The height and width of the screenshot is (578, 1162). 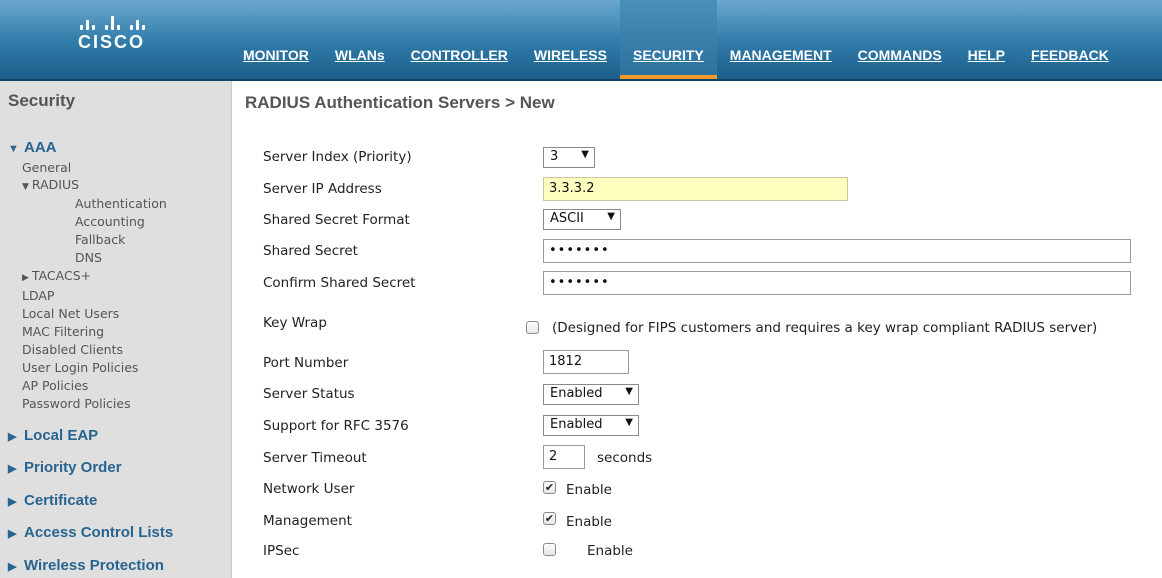 What do you see at coordinates (100, 240) in the screenshot?
I see `sidebar-item-fallback: Fallback` at bounding box center [100, 240].